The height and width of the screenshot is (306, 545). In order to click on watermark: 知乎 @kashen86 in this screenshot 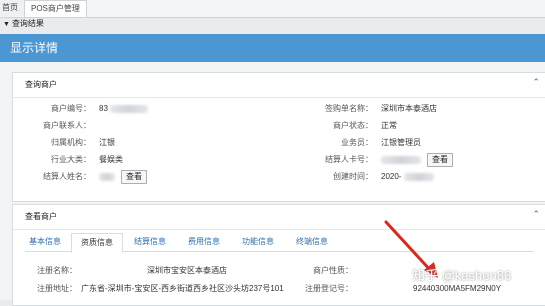, I will do `click(462, 275)`.